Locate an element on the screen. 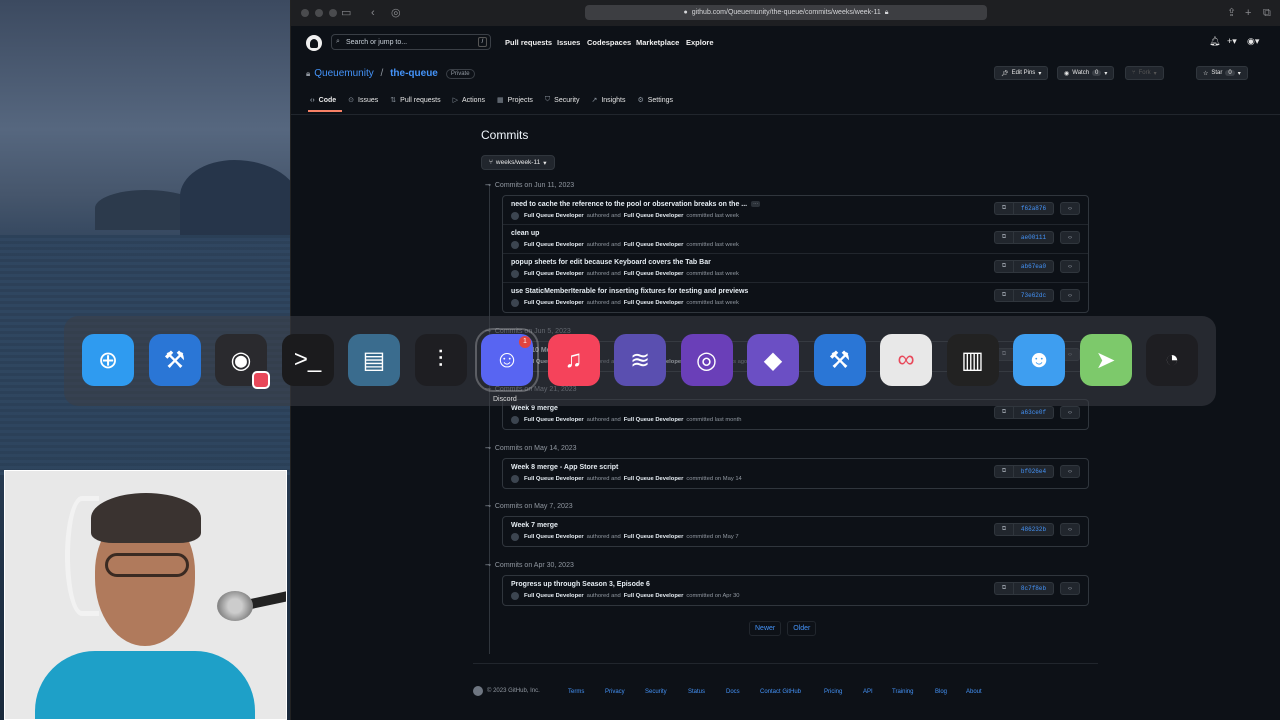  notifications-bell-icon: 🔔︎ is located at coordinates (1214, 41).